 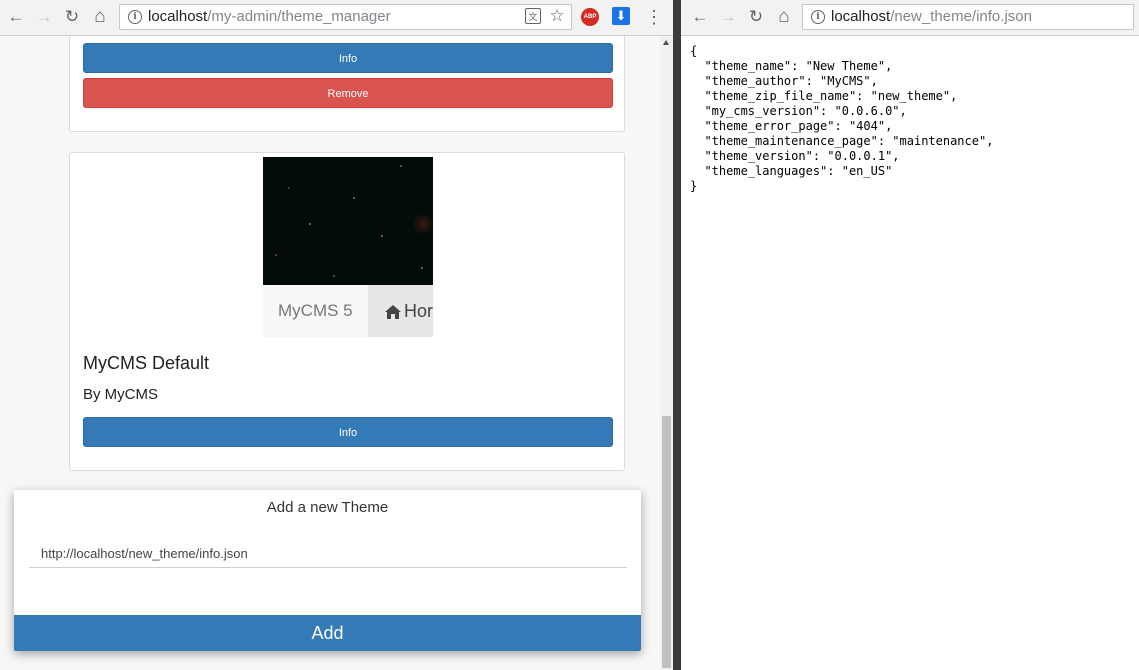 What do you see at coordinates (961, 16) in the screenshot?
I see `url-path: /new_theme/info.json` at bounding box center [961, 16].